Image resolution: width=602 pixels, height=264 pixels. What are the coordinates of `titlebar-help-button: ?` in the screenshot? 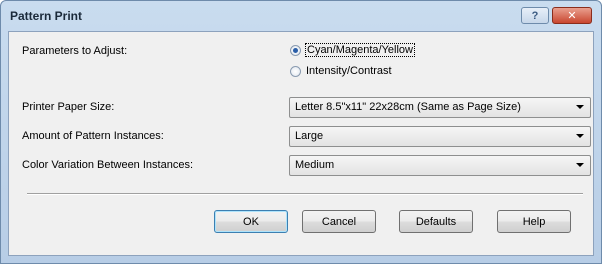 It's located at (535, 15).